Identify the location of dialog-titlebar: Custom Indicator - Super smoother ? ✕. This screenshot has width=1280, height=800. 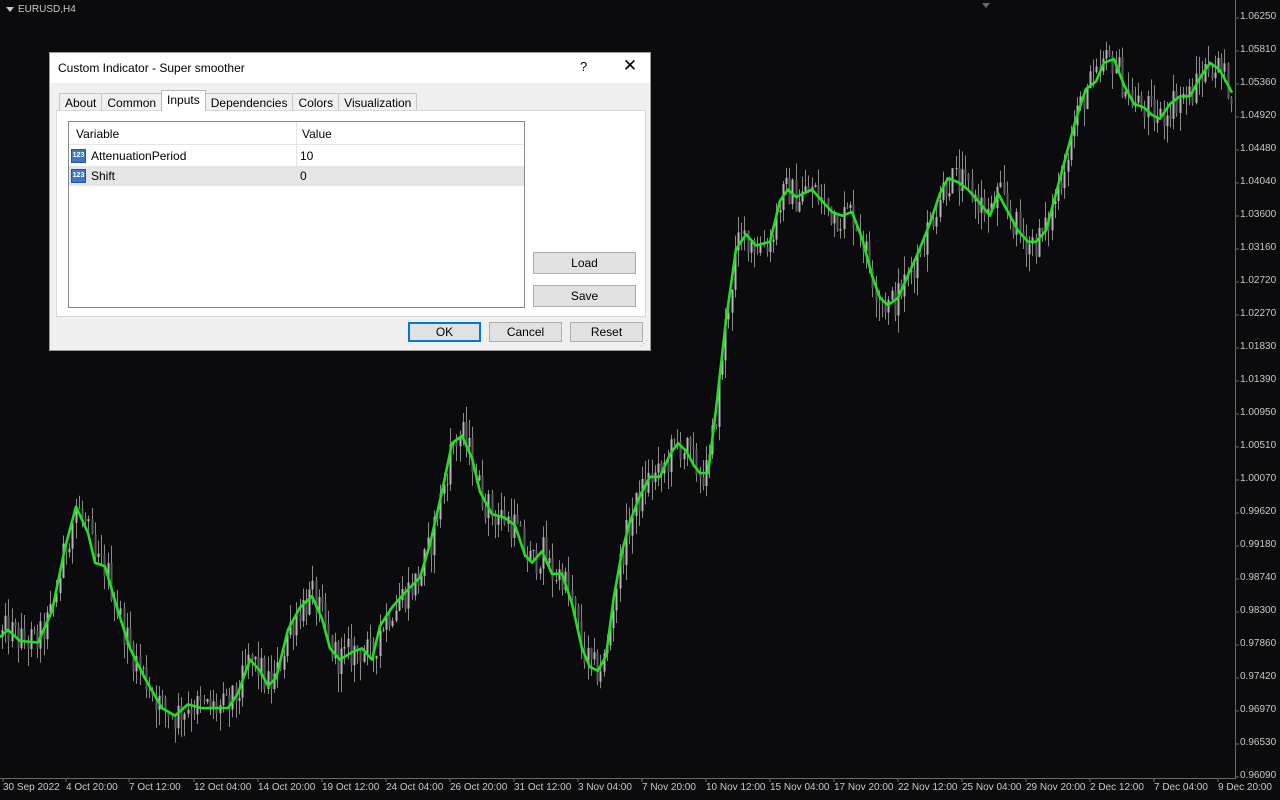
(350, 68).